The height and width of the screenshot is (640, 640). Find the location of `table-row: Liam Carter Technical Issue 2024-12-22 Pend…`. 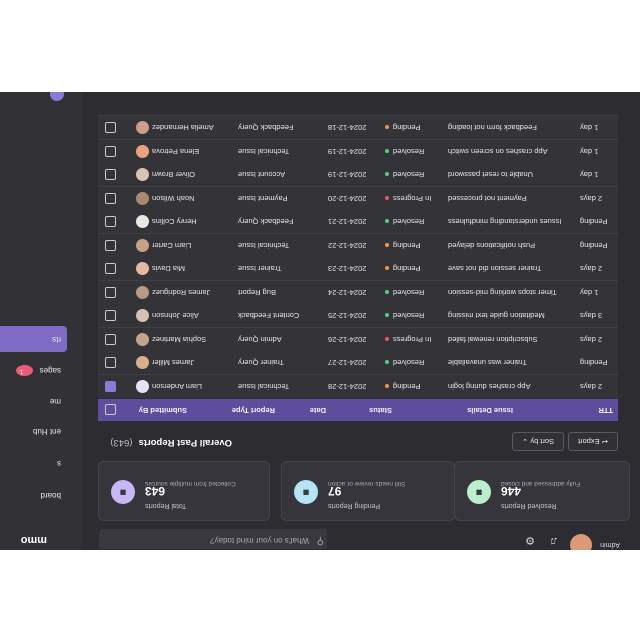

table-row: Liam Carter Technical Issue 2024-12-22 Pend… is located at coordinates (358, 245).